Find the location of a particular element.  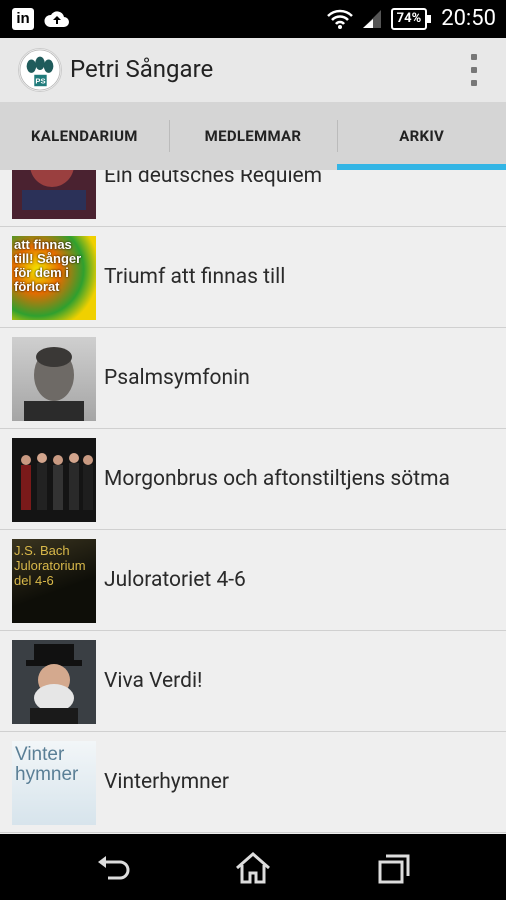

action-bar: PS Petri Sångare is located at coordinates (253, 70).